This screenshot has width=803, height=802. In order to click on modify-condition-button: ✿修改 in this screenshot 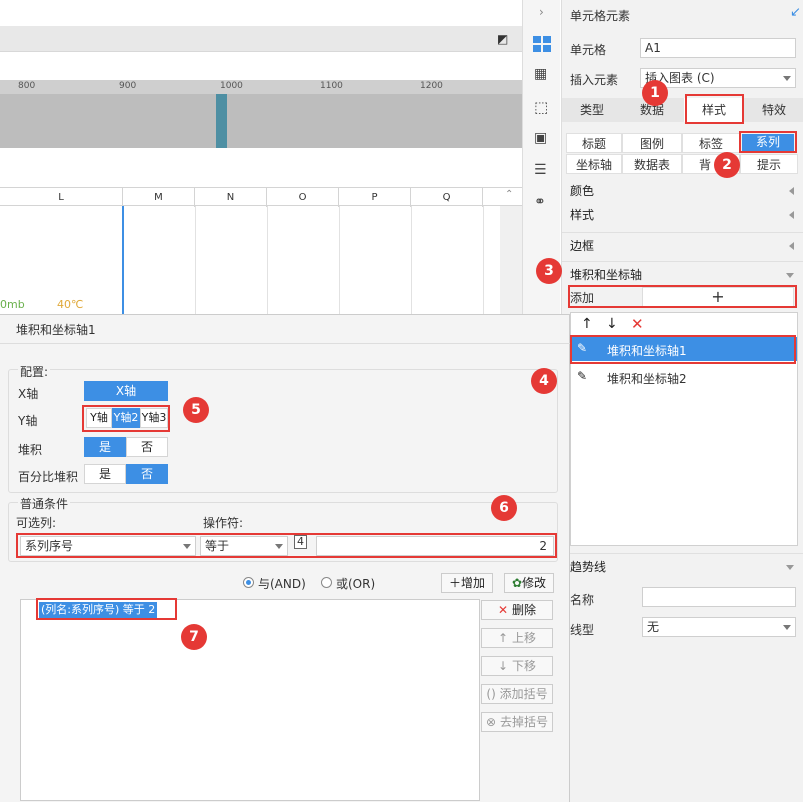, I will do `click(529, 583)`.